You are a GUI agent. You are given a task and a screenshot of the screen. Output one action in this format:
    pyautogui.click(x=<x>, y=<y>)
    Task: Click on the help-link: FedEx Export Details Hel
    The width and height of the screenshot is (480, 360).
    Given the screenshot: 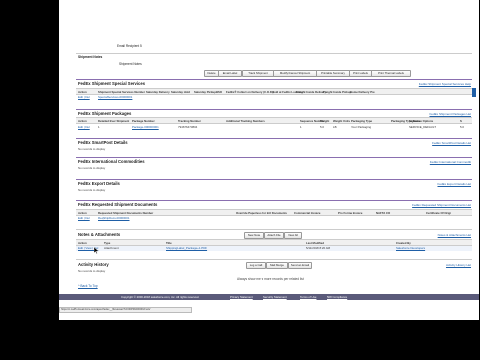 What is the action you would take?
    pyautogui.click(x=454, y=184)
    